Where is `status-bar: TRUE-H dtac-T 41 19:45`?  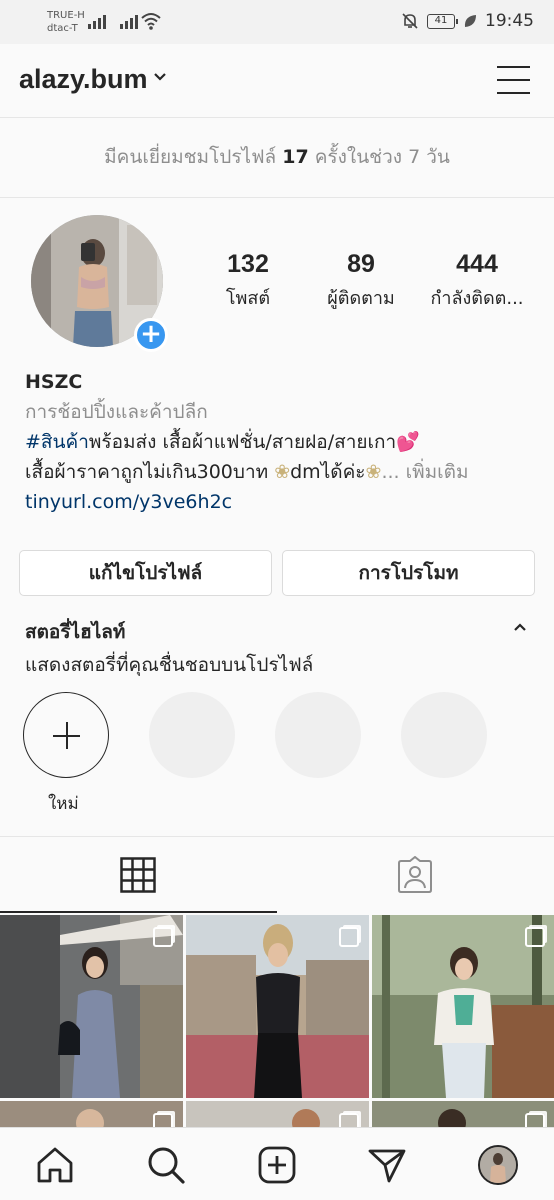
status-bar: TRUE-H dtac-T 41 19:45 is located at coordinates (277, 22).